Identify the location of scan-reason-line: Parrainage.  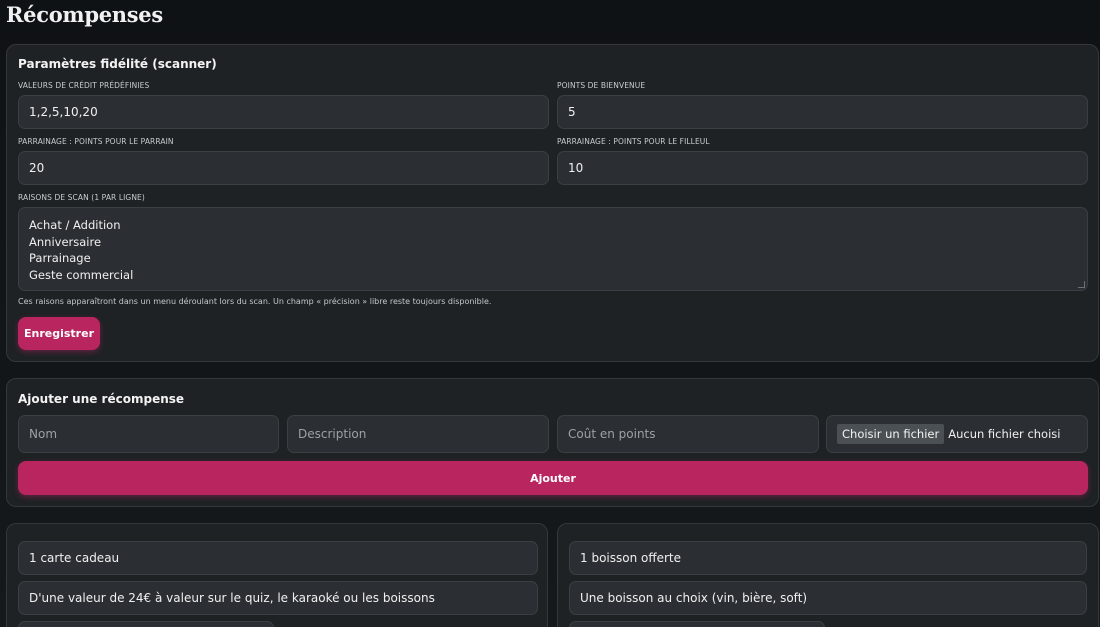
(60, 258).